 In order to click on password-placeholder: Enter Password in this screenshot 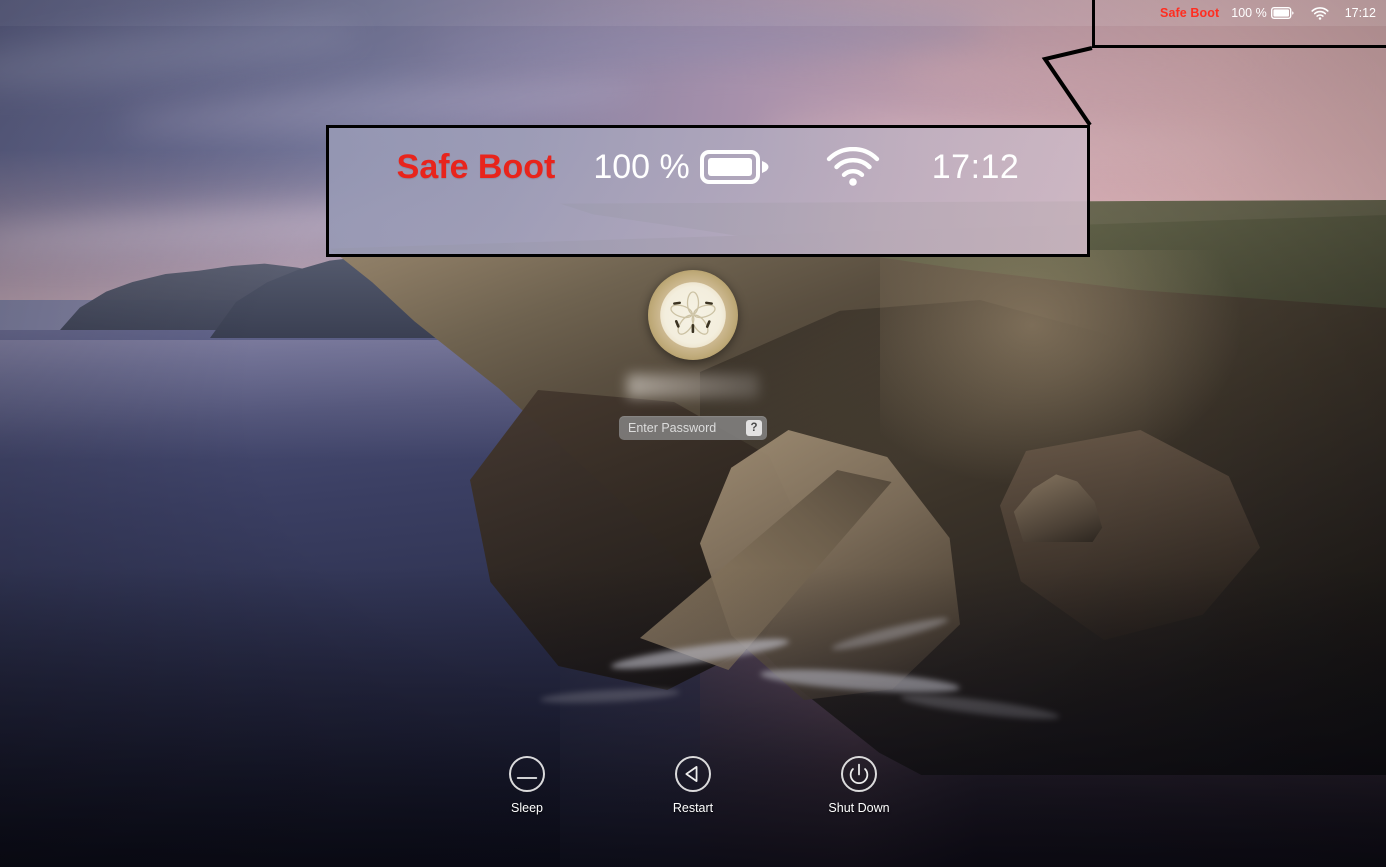, I will do `click(672, 428)`.